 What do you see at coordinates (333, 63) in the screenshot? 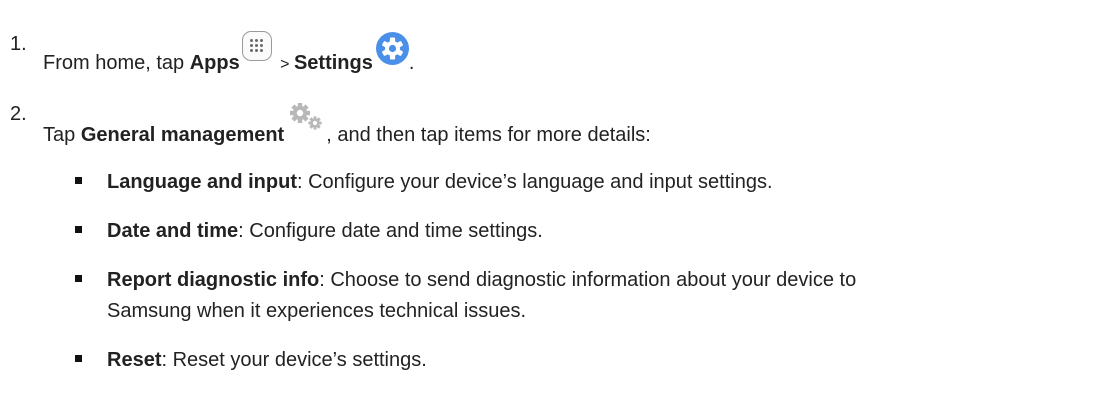
I see `settings-label: Settings` at bounding box center [333, 63].